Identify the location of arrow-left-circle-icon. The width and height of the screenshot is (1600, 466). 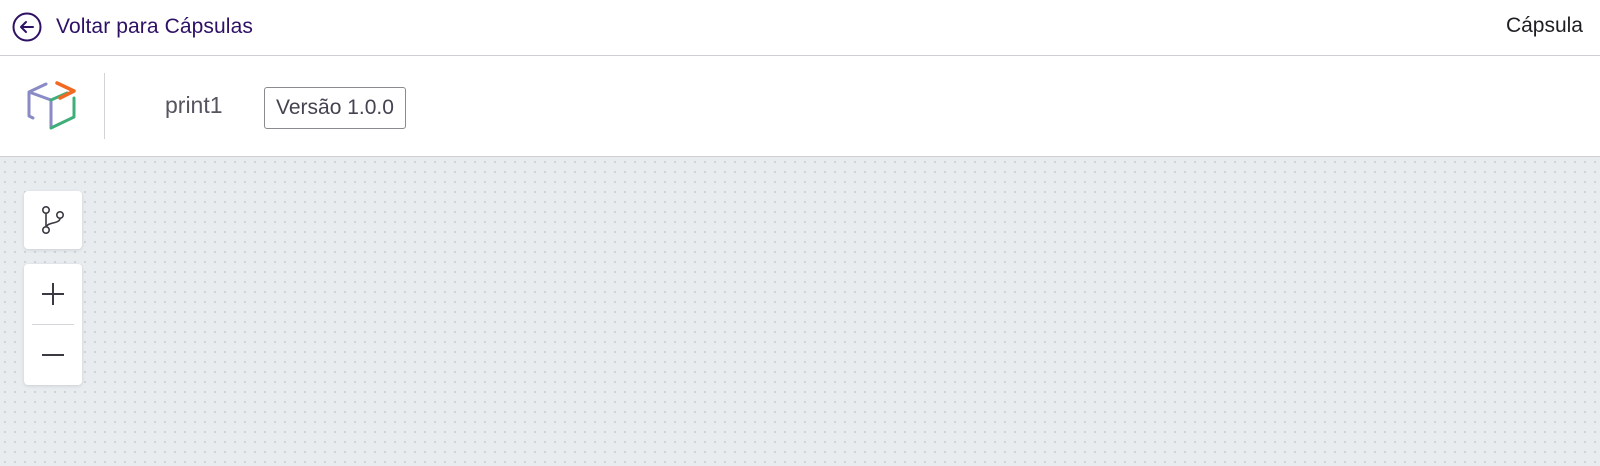
(27, 27).